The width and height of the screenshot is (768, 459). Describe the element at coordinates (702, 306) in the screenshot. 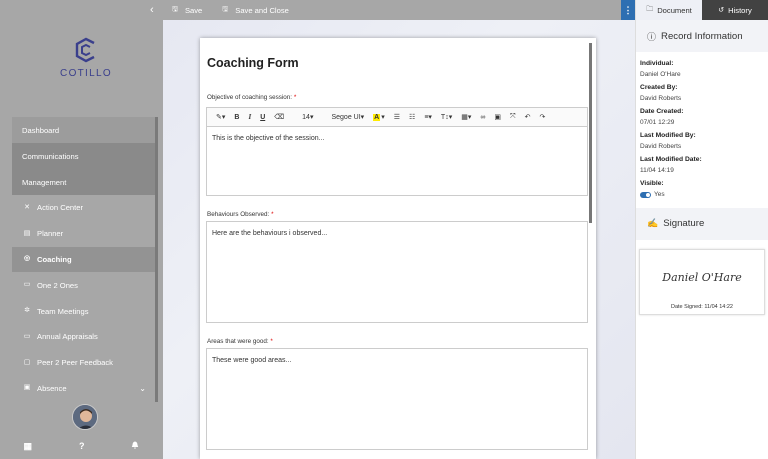

I see `signature-date: Date Signed: 11/04 14:22` at that location.